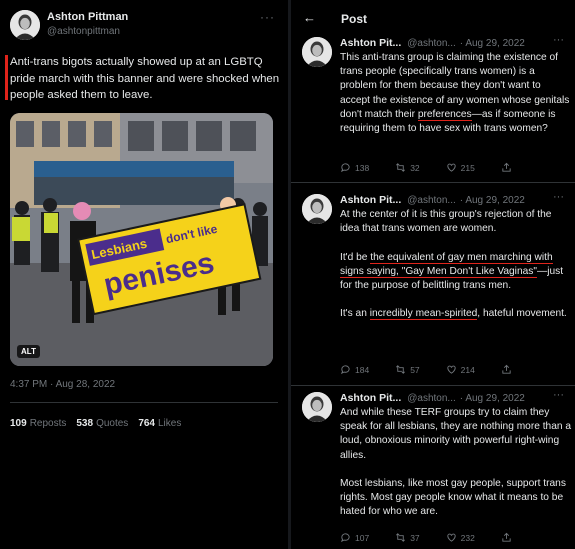 The width and height of the screenshot is (575, 549). What do you see at coordinates (170, 423) in the screenshot?
I see `likes-label: Likes` at bounding box center [170, 423].